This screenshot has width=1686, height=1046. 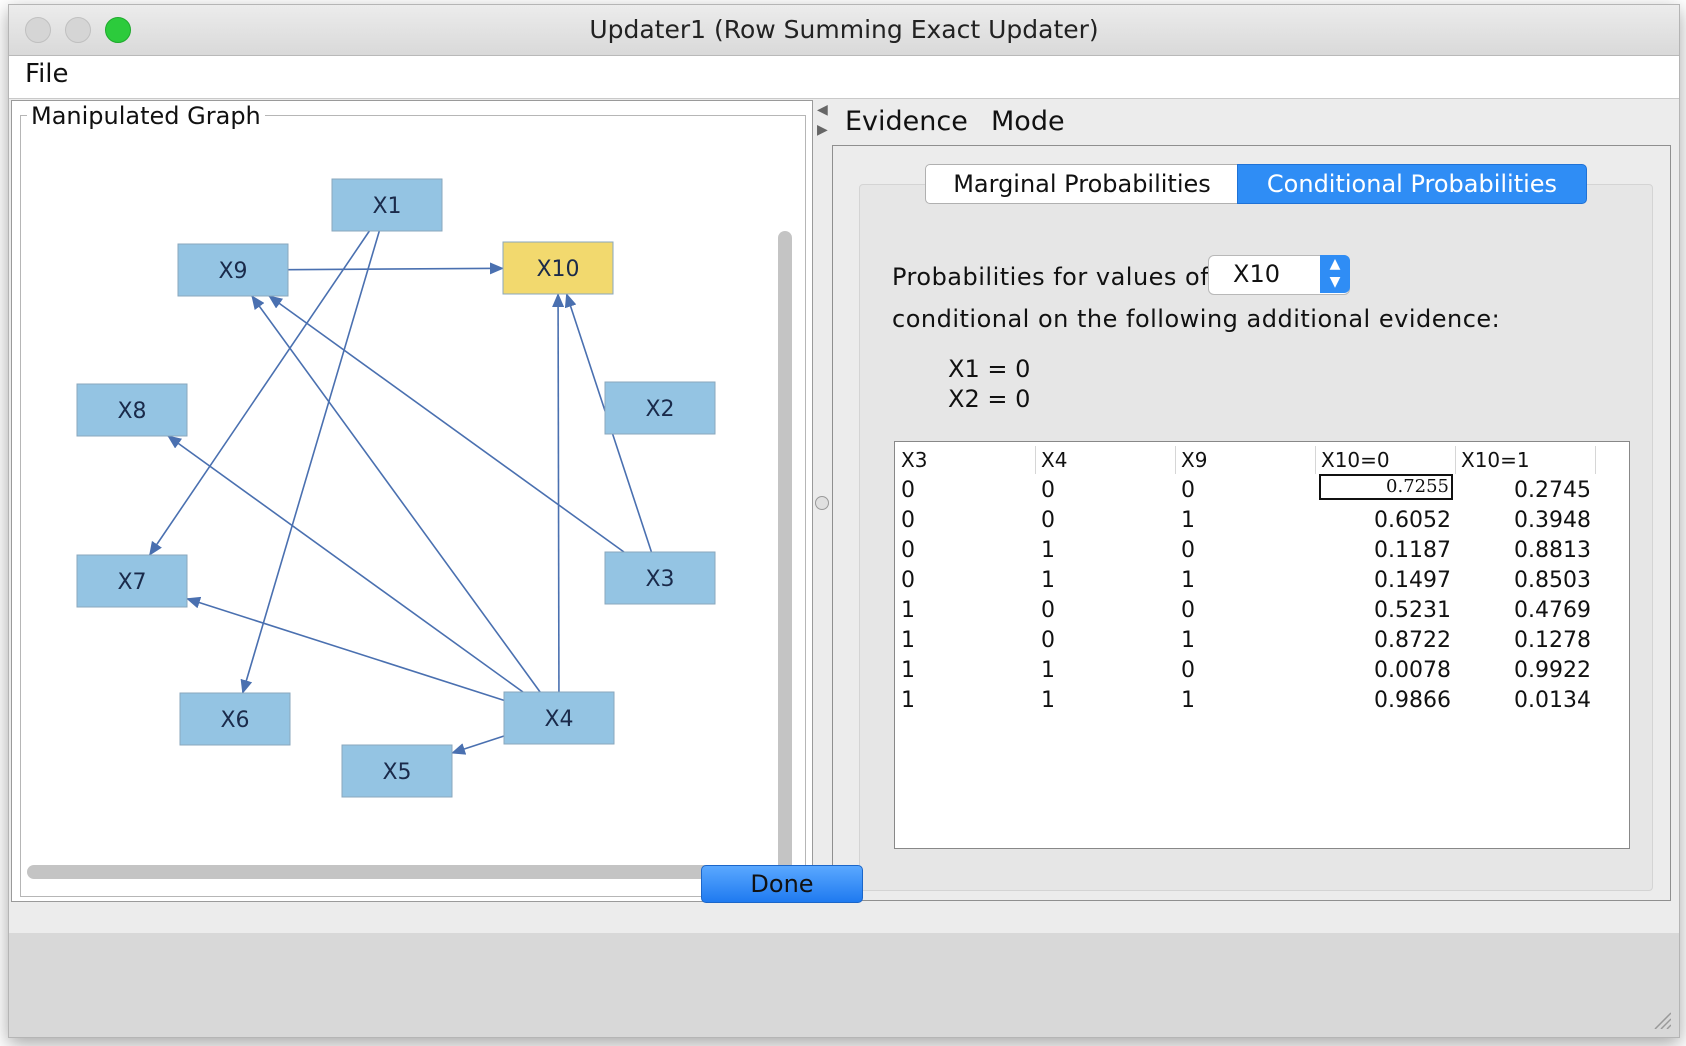 I want to click on title-bar: Updater1 (Row Summing Exact Updater), so click(x=844, y=30).